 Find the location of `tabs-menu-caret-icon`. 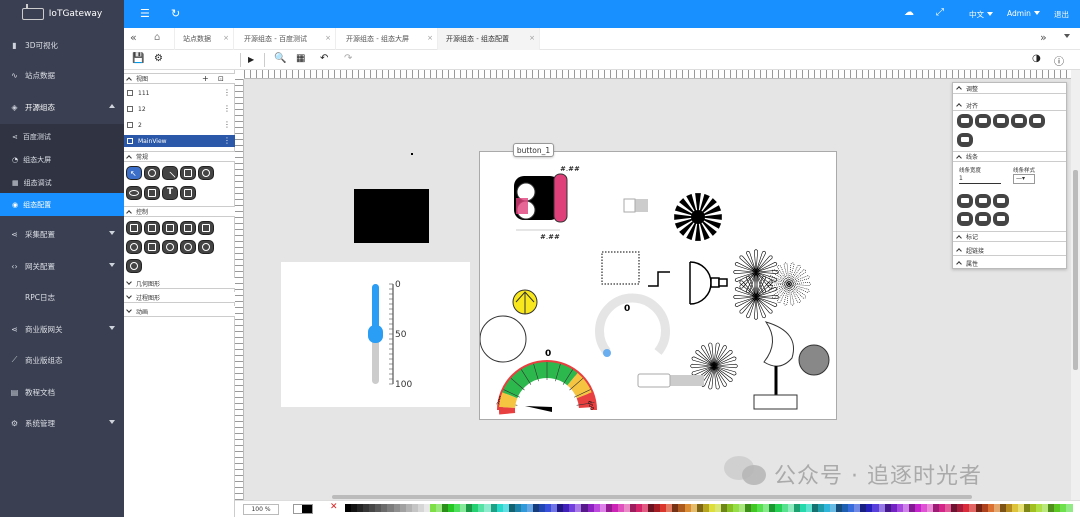

tabs-menu-caret-icon is located at coordinates (1067, 36).